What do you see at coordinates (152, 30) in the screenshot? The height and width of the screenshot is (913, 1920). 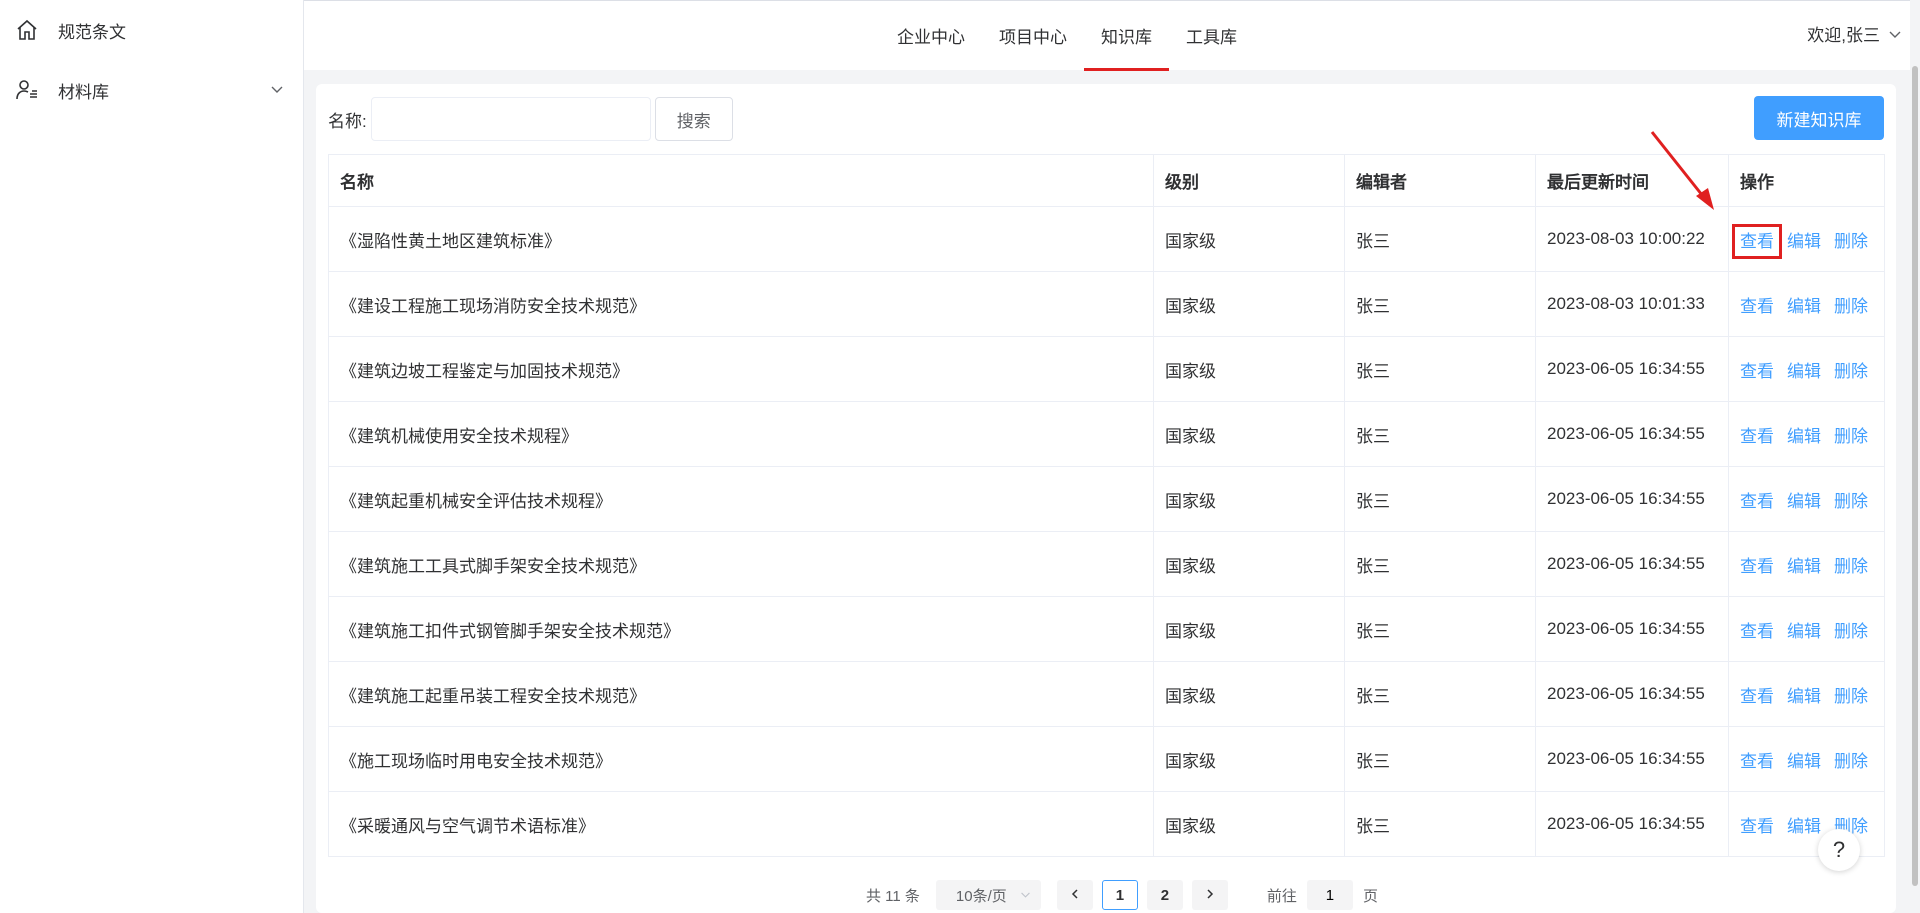 I see `sidebar-item-regulations: 规范条文` at bounding box center [152, 30].